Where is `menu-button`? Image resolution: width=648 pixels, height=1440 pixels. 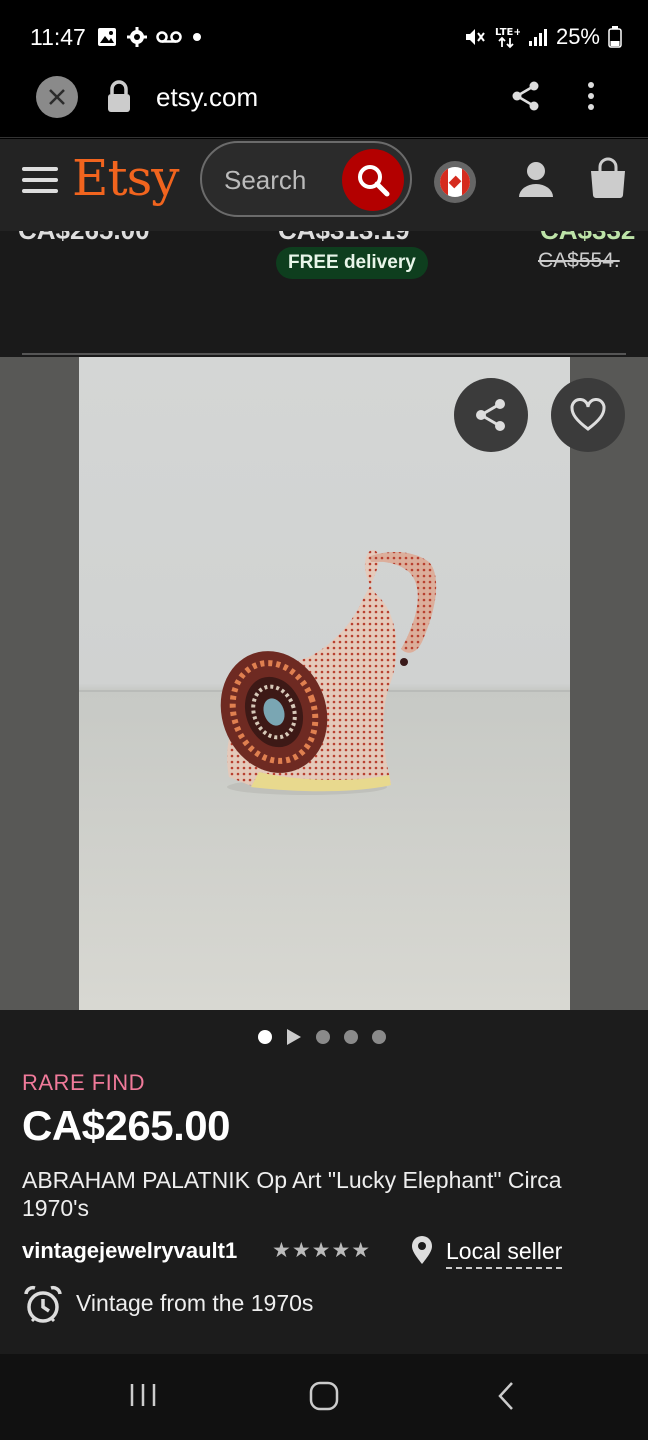 menu-button is located at coordinates (40, 181).